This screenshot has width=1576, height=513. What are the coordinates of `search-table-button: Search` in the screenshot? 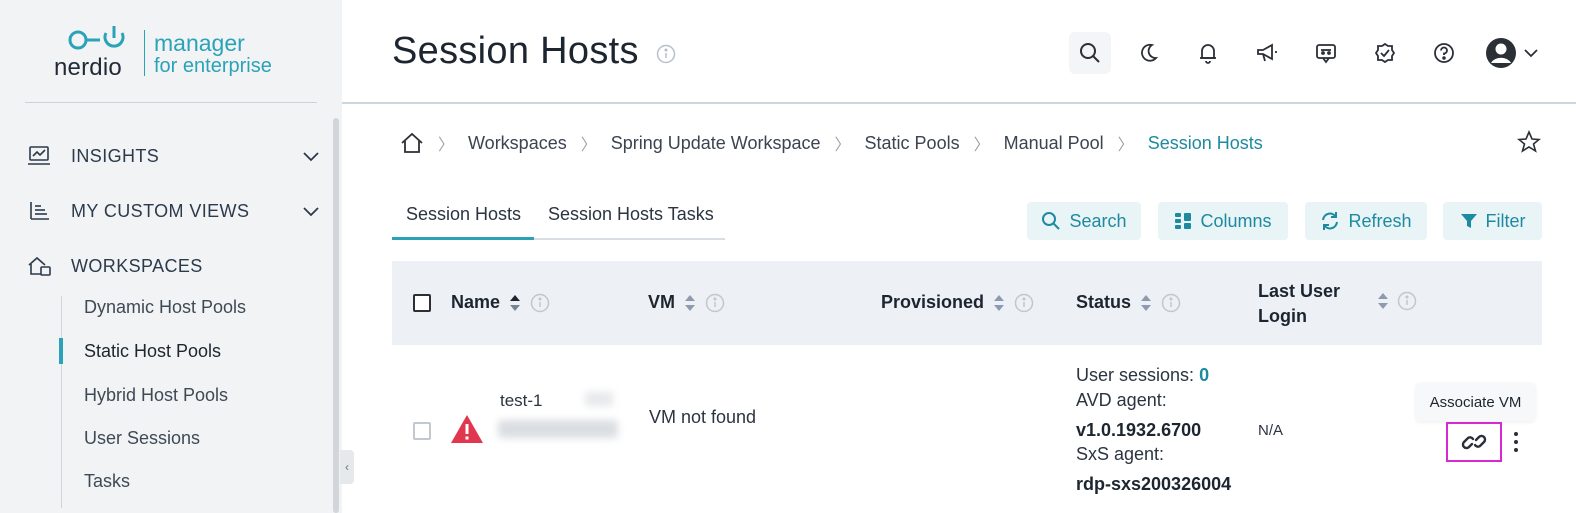 It's located at (1084, 221).